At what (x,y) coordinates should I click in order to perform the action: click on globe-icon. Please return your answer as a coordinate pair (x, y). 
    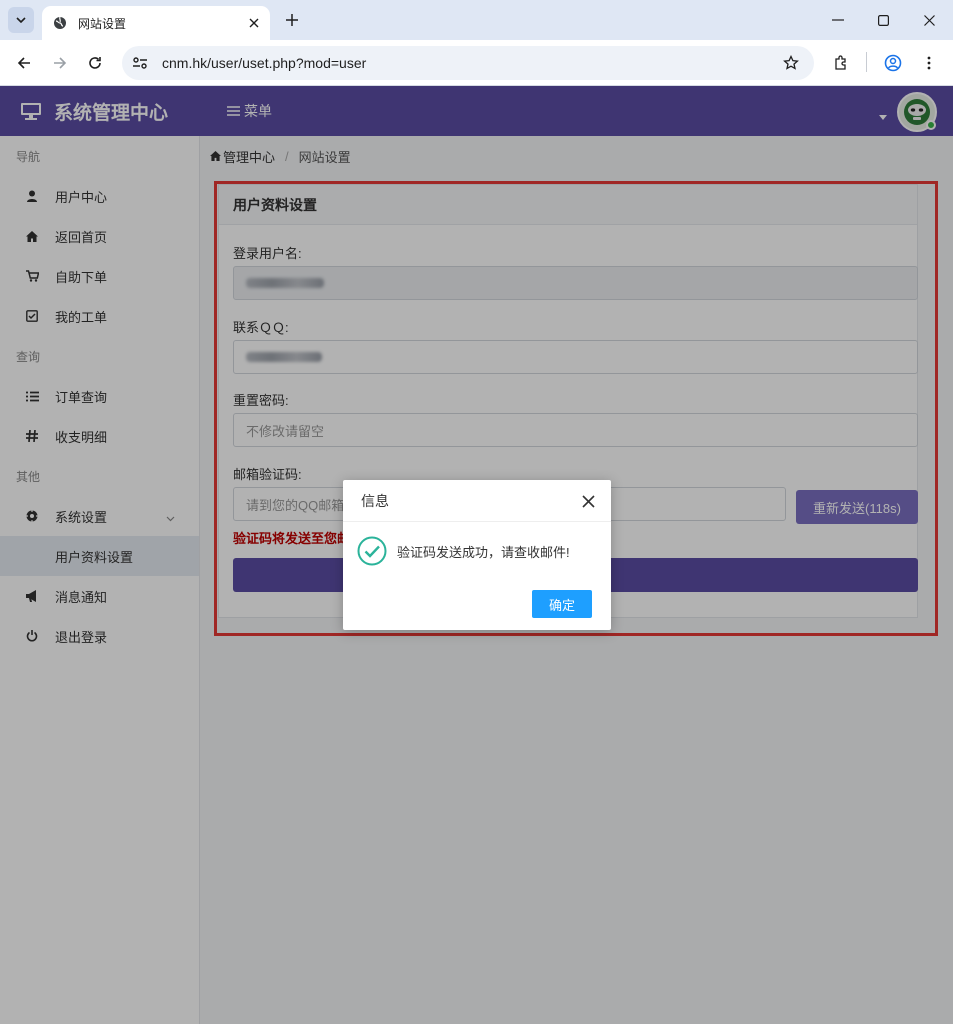
    Looking at the image, I should click on (60, 23).